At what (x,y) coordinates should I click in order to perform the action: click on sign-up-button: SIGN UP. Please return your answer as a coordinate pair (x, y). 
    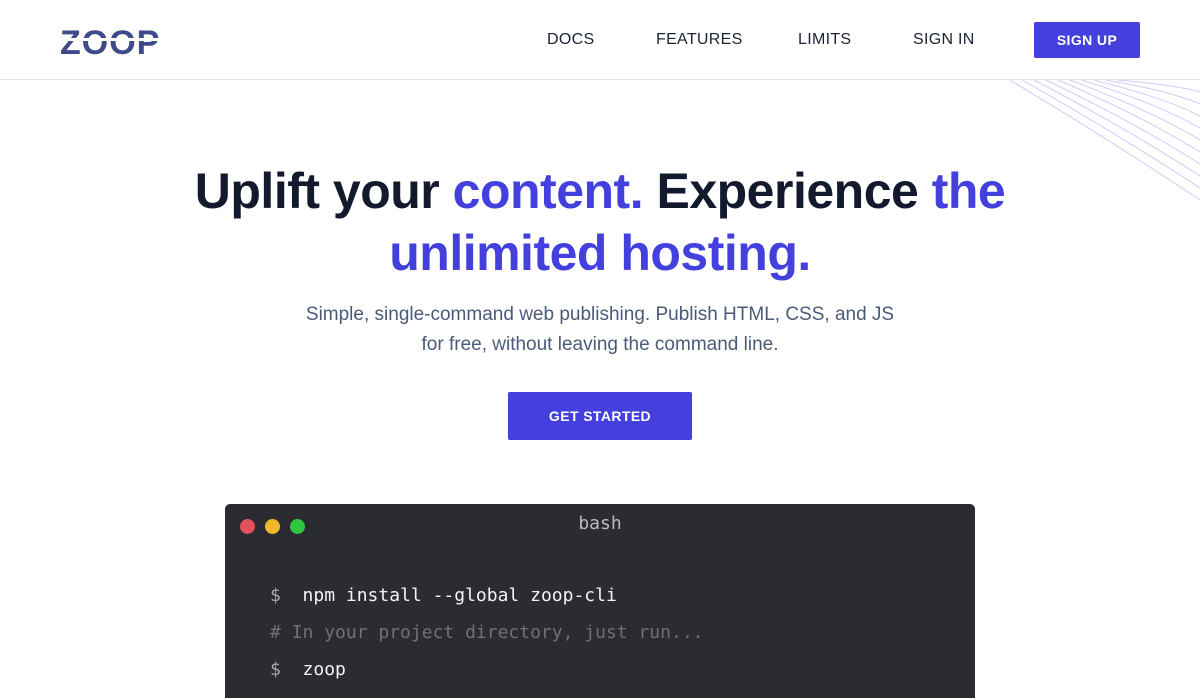
    Looking at the image, I should click on (1087, 40).